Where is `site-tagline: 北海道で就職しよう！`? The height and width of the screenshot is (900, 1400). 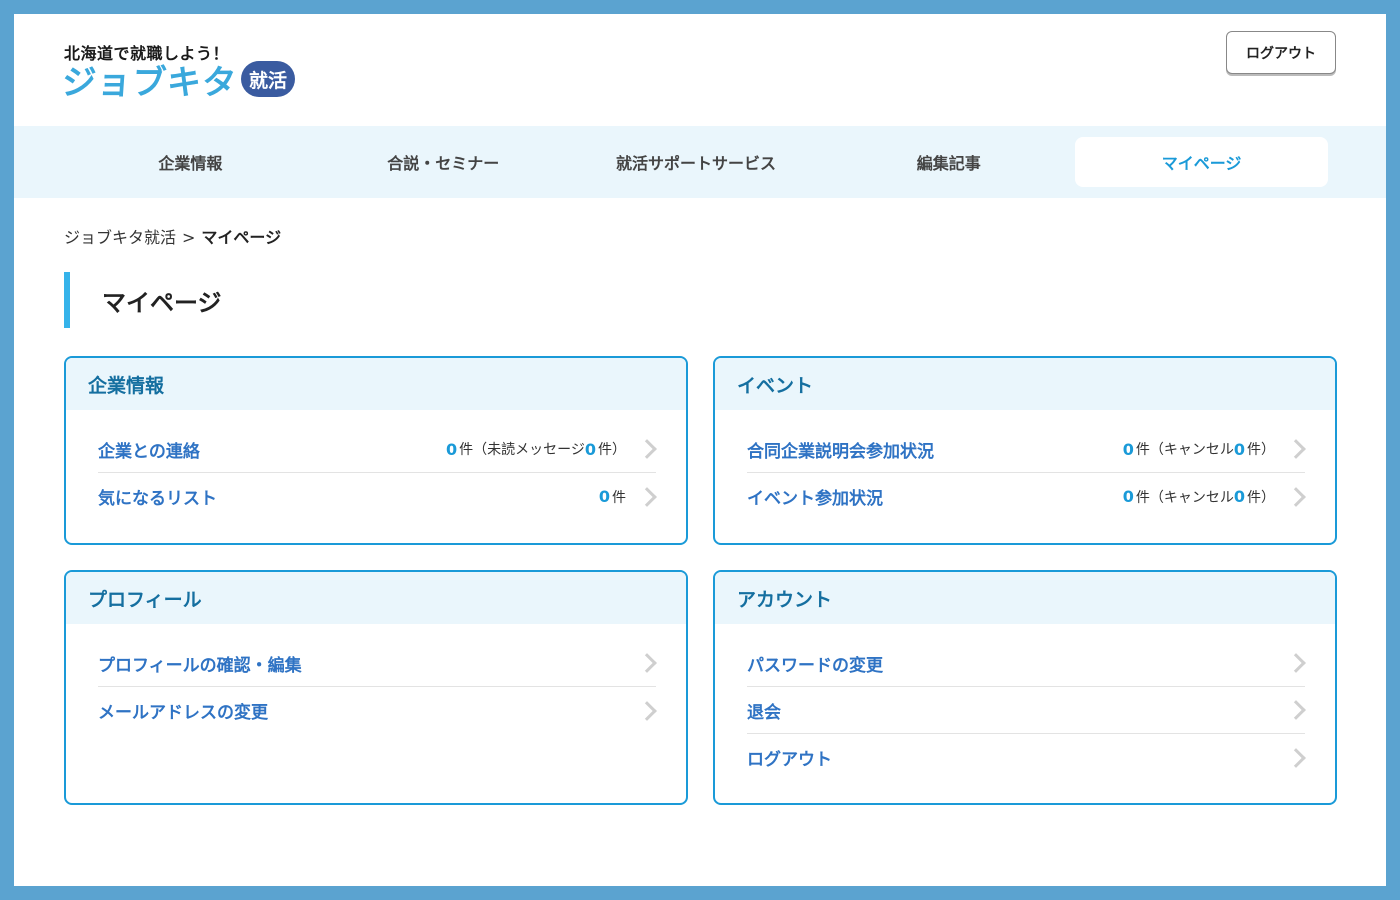 site-tagline: 北海道で就職しよう！ is located at coordinates (147, 53).